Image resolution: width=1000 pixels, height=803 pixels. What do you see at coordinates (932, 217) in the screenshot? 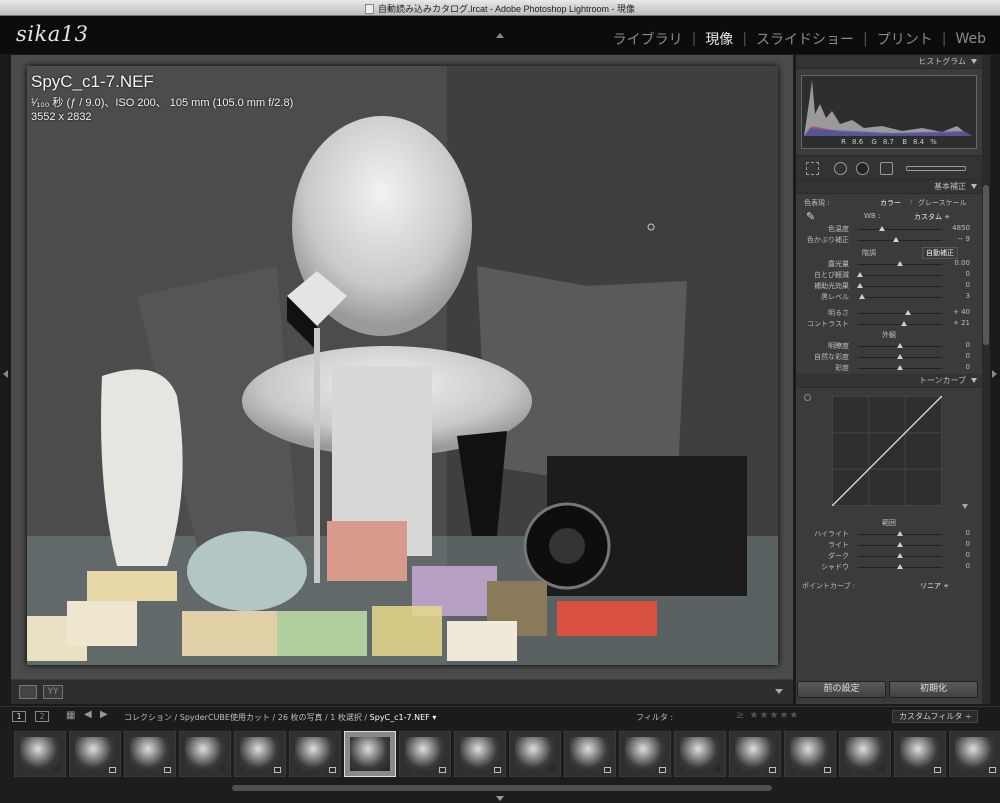
I see `wb-preset-select: カスタム ÷` at bounding box center [932, 217].